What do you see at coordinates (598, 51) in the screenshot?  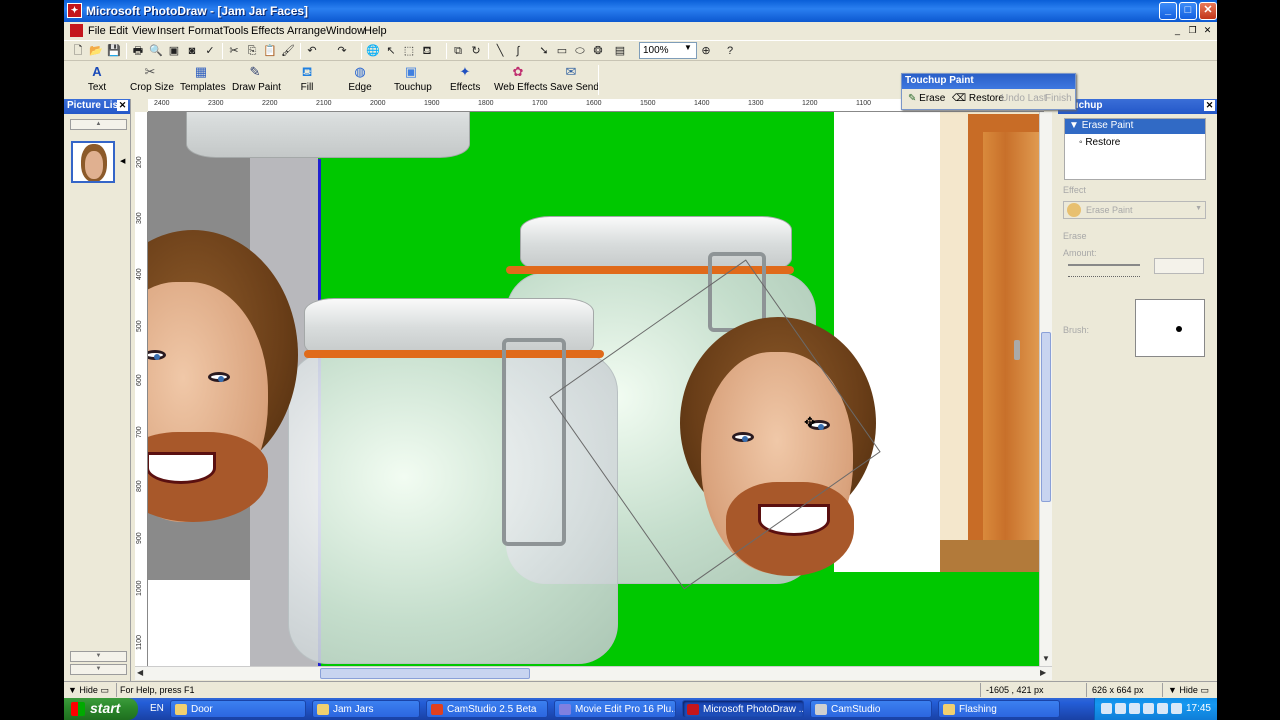 I see `shapes-icon: ❂` at bounding box center [598, 51].